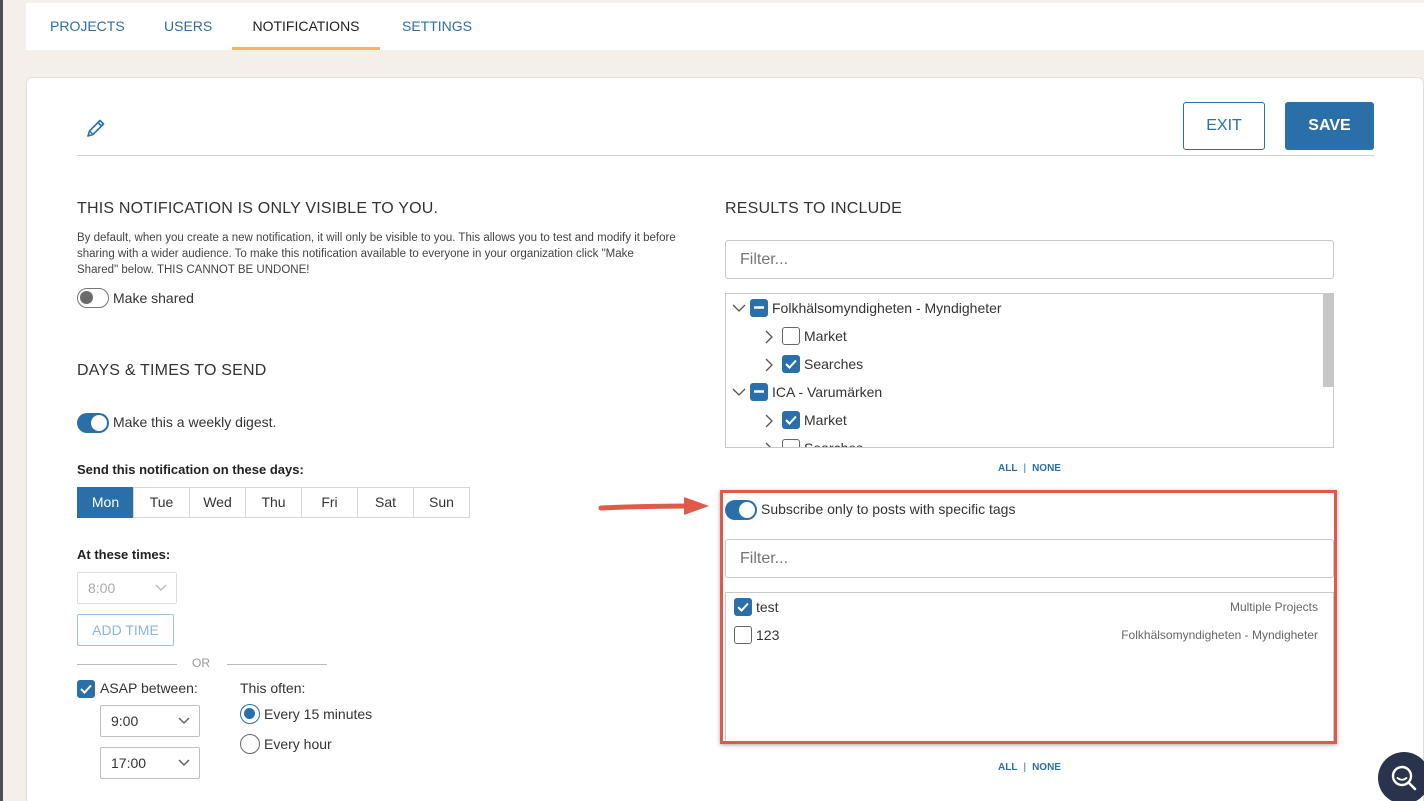  Describe the element at coordinates (306, 26) in the screenshot. I see `tab-notifications: NOTIFICATIONS` at that location.